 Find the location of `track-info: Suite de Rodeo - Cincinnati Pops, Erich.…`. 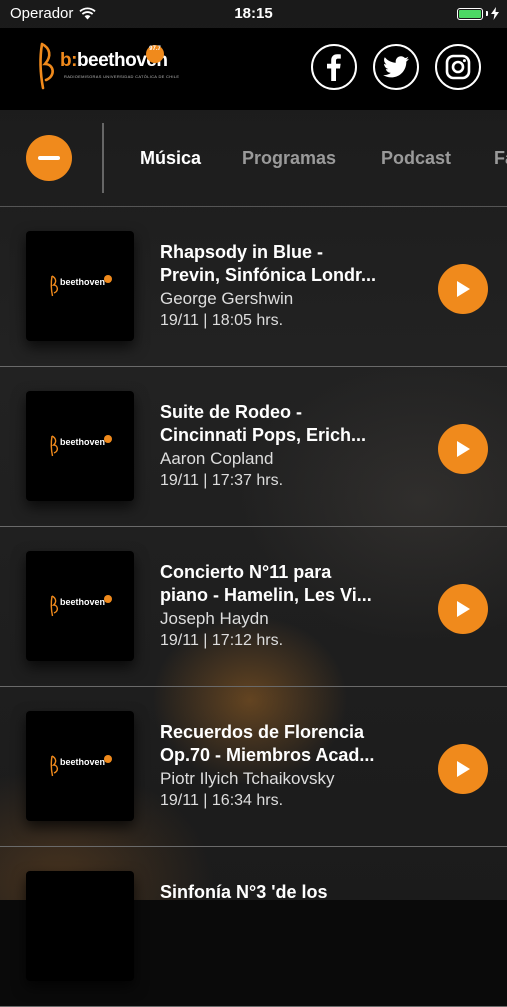

track-info: Suite de Rodeo - Cincinnati Pops, Erich.… is located at coordinates (285, 446).